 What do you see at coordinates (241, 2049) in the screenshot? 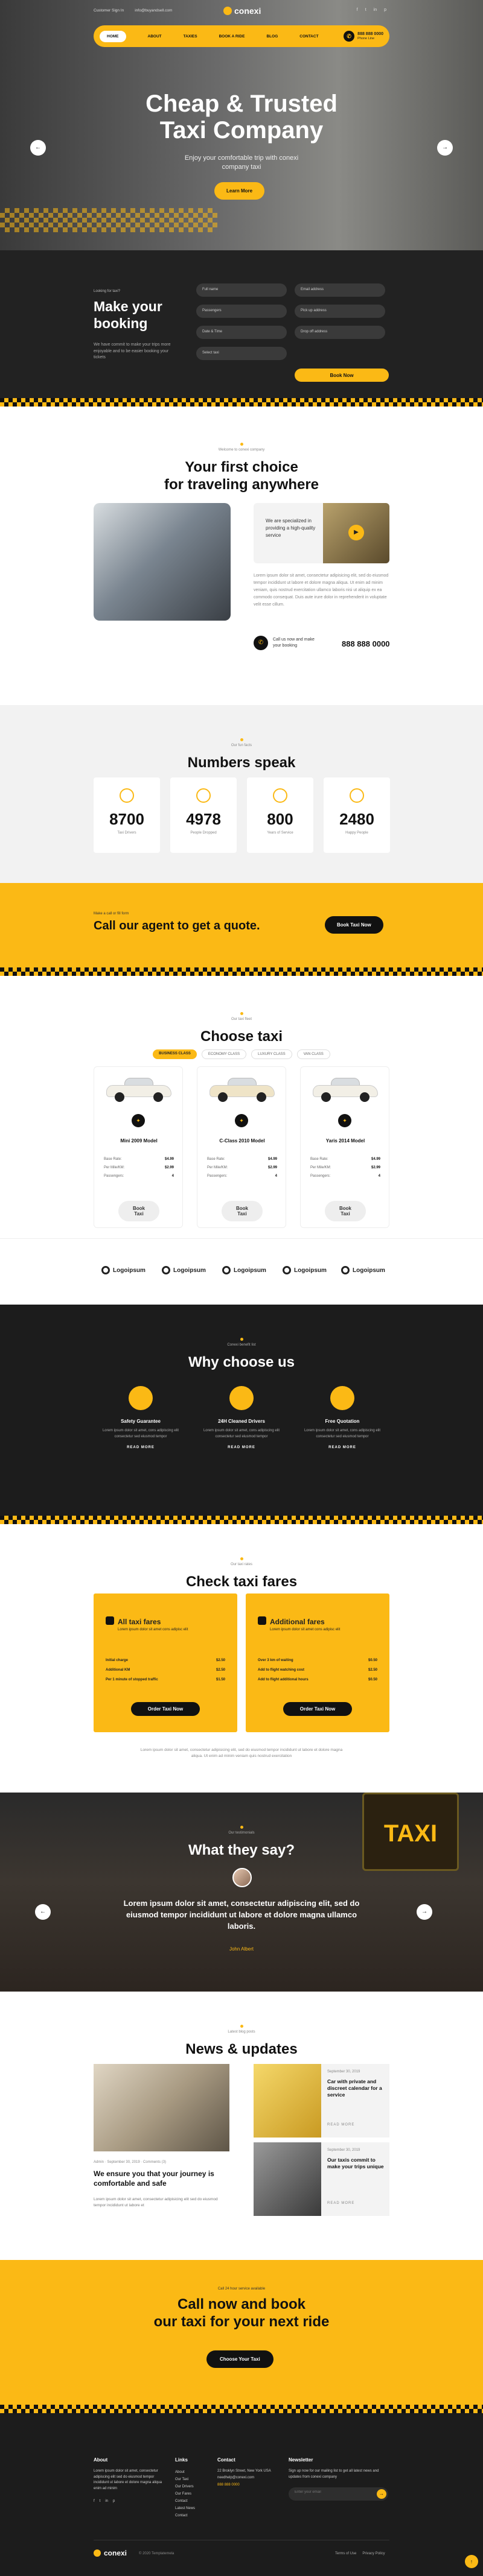
I see `news-title: News & updates` at bounding box center [241, 2049].